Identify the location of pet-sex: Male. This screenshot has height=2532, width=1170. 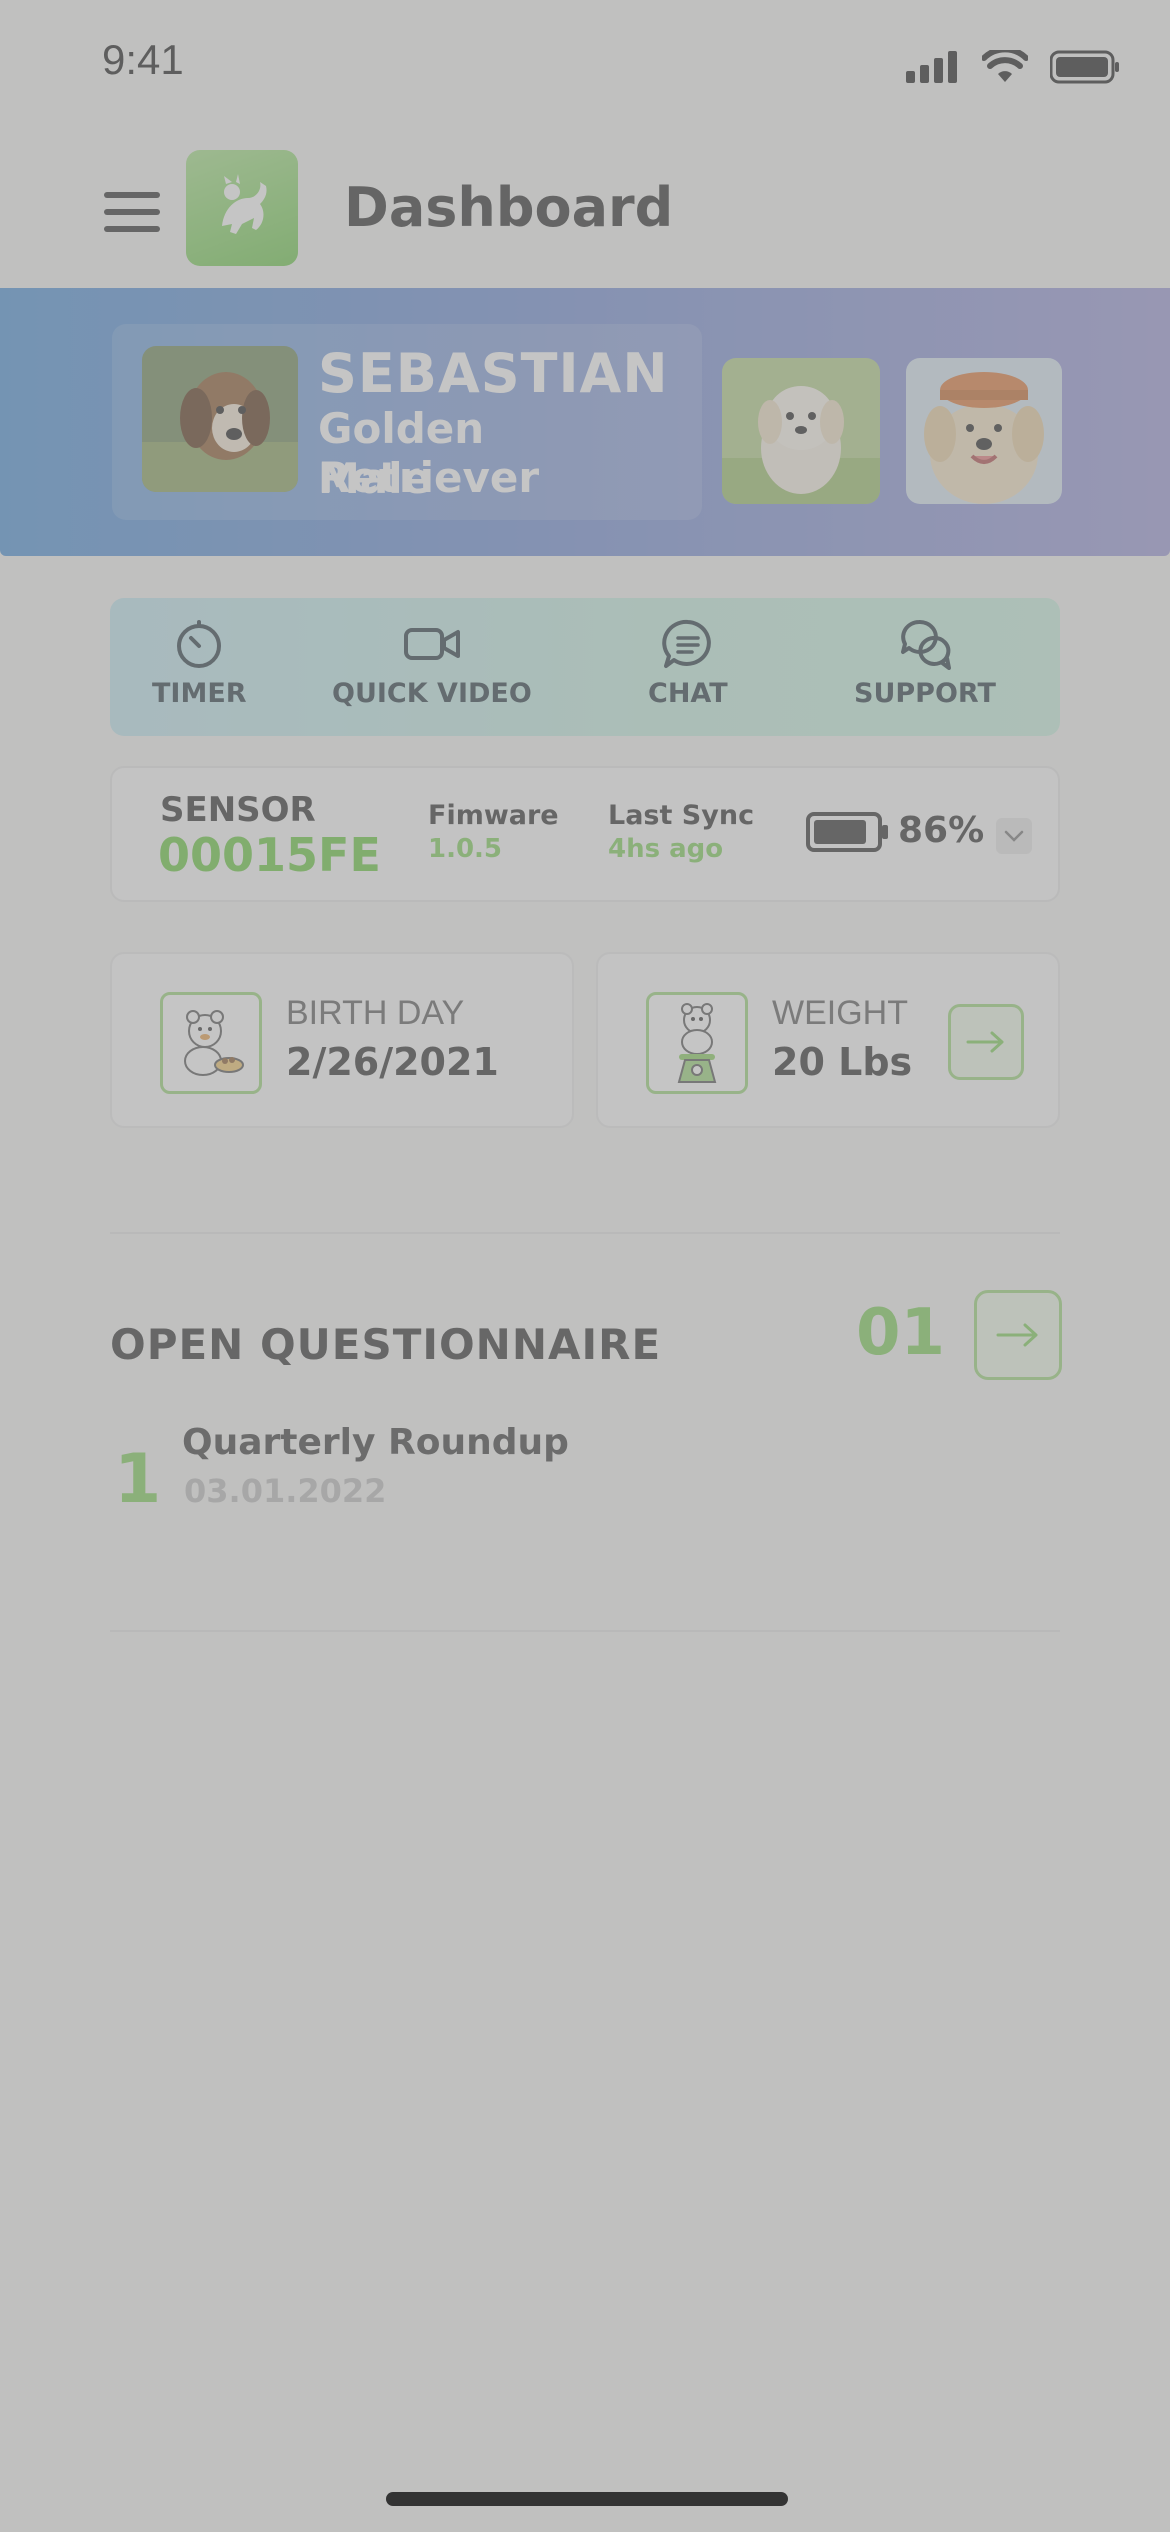
(375, 478).